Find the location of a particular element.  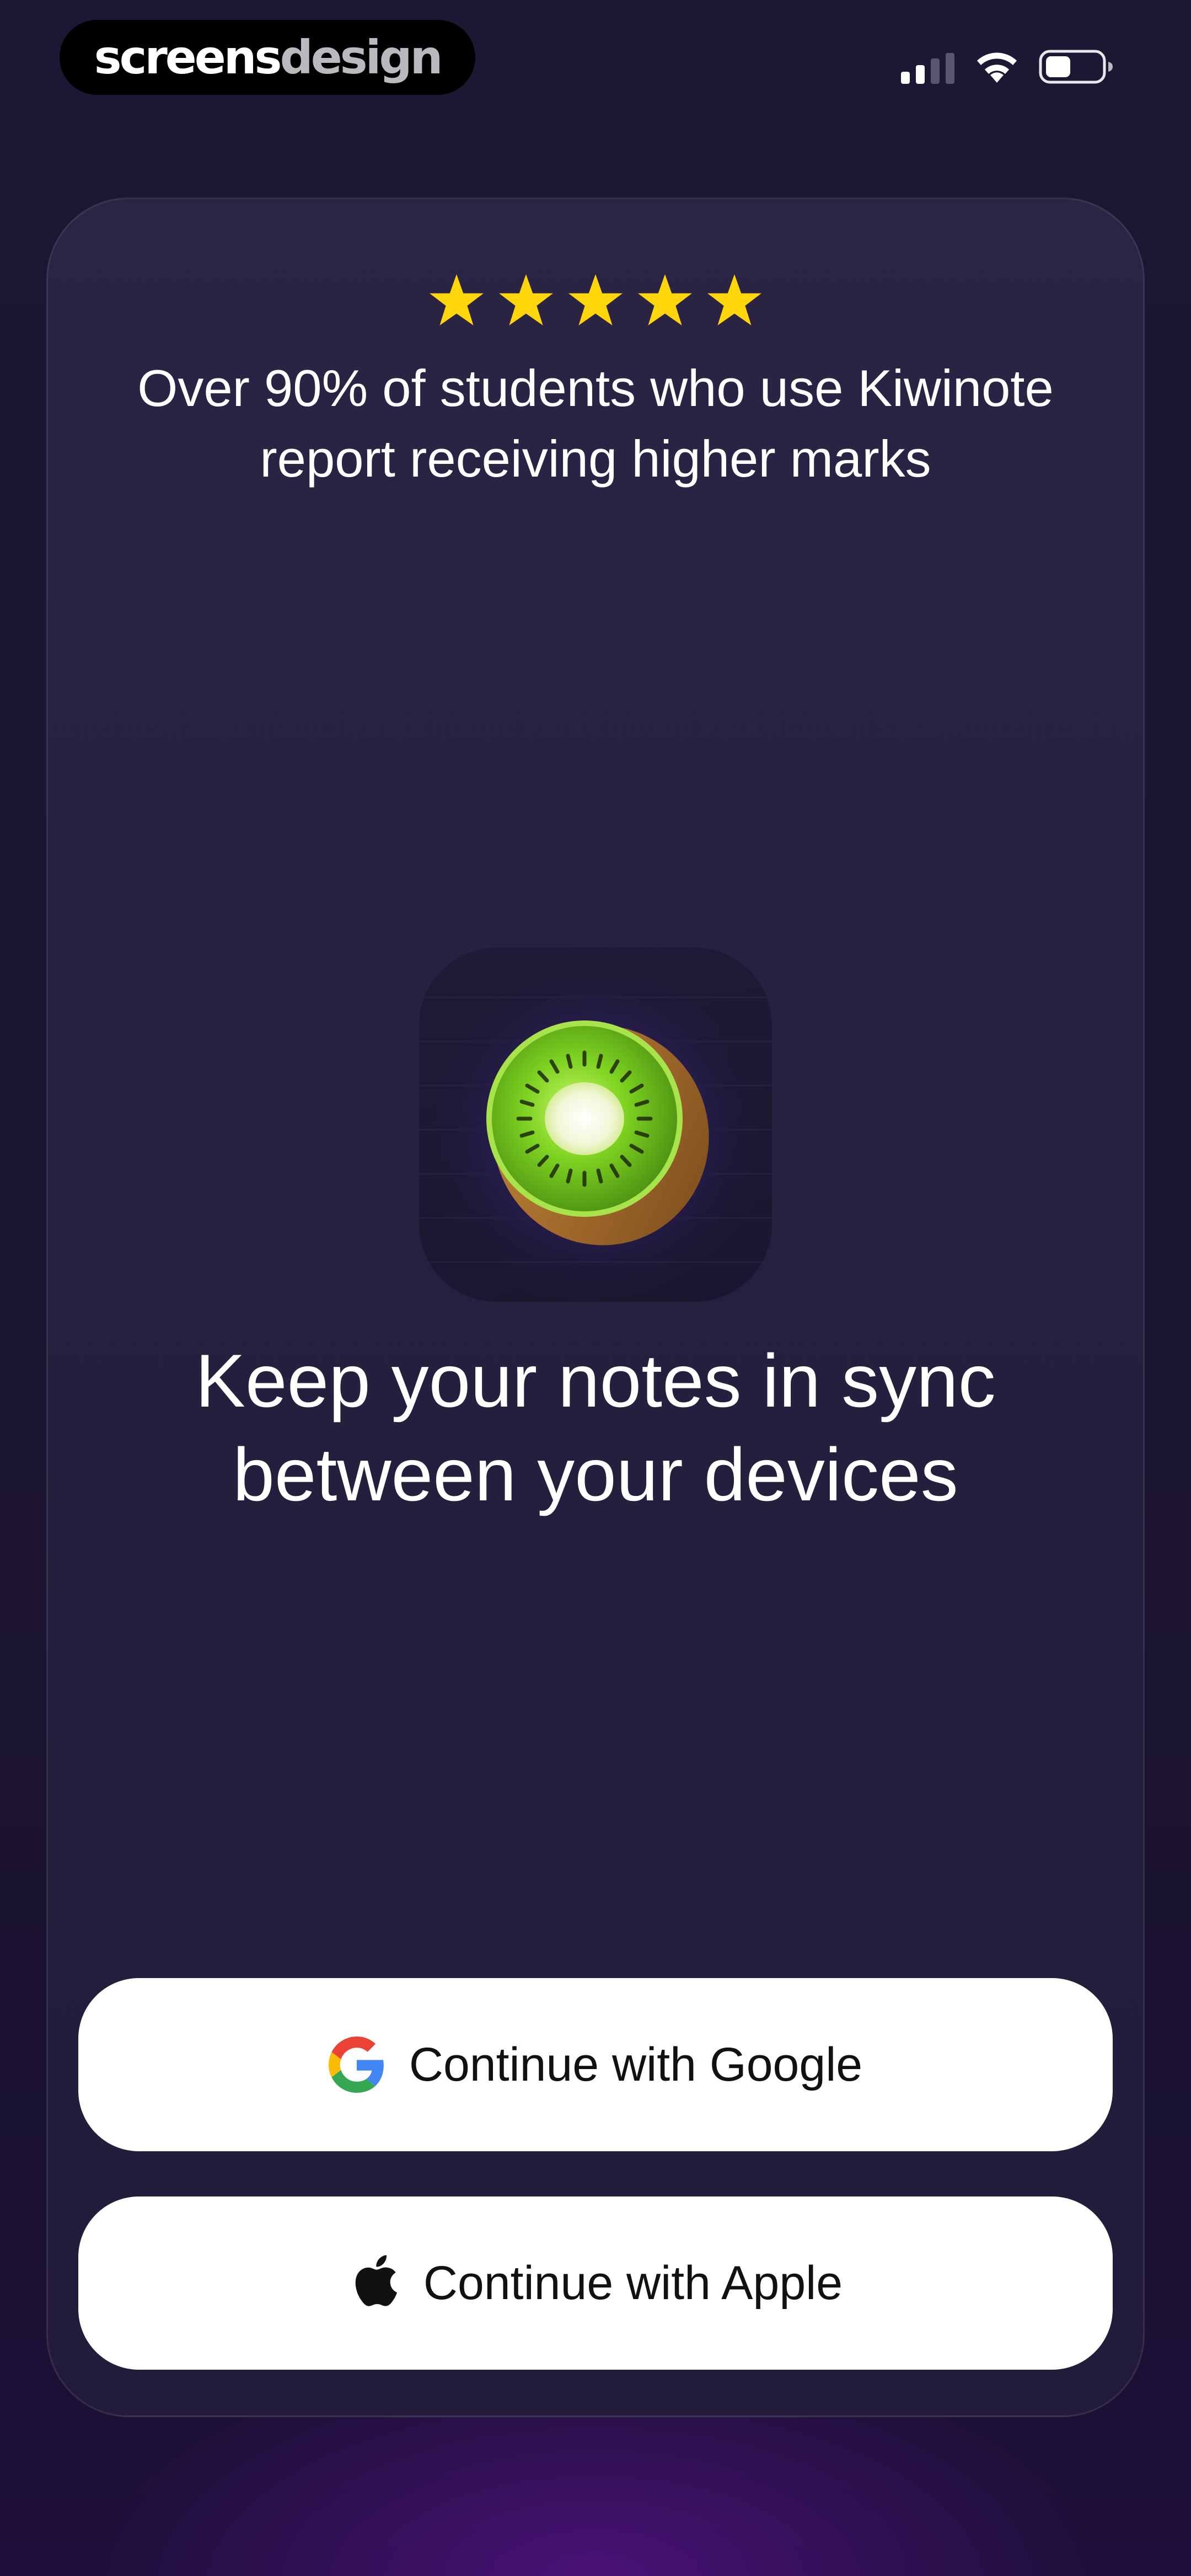

apple-icon is located at coordinates (376, 2280).